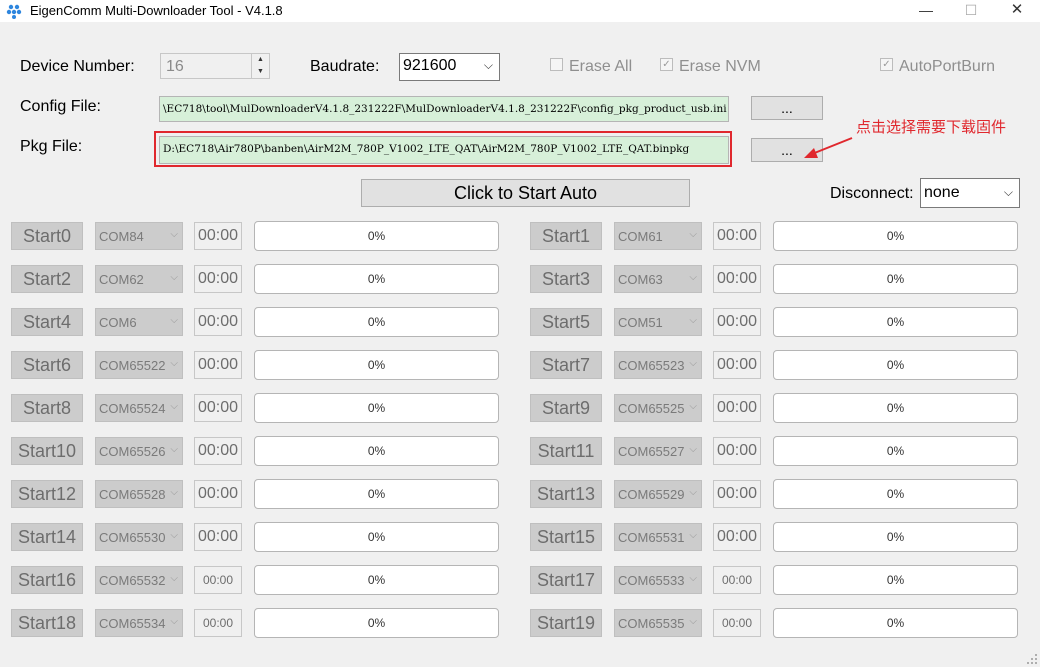 Image resolution: width=1040 pixels, height=667 pixels. I want to click on com-port-select: COM51 ⌵, so click(658, 322).